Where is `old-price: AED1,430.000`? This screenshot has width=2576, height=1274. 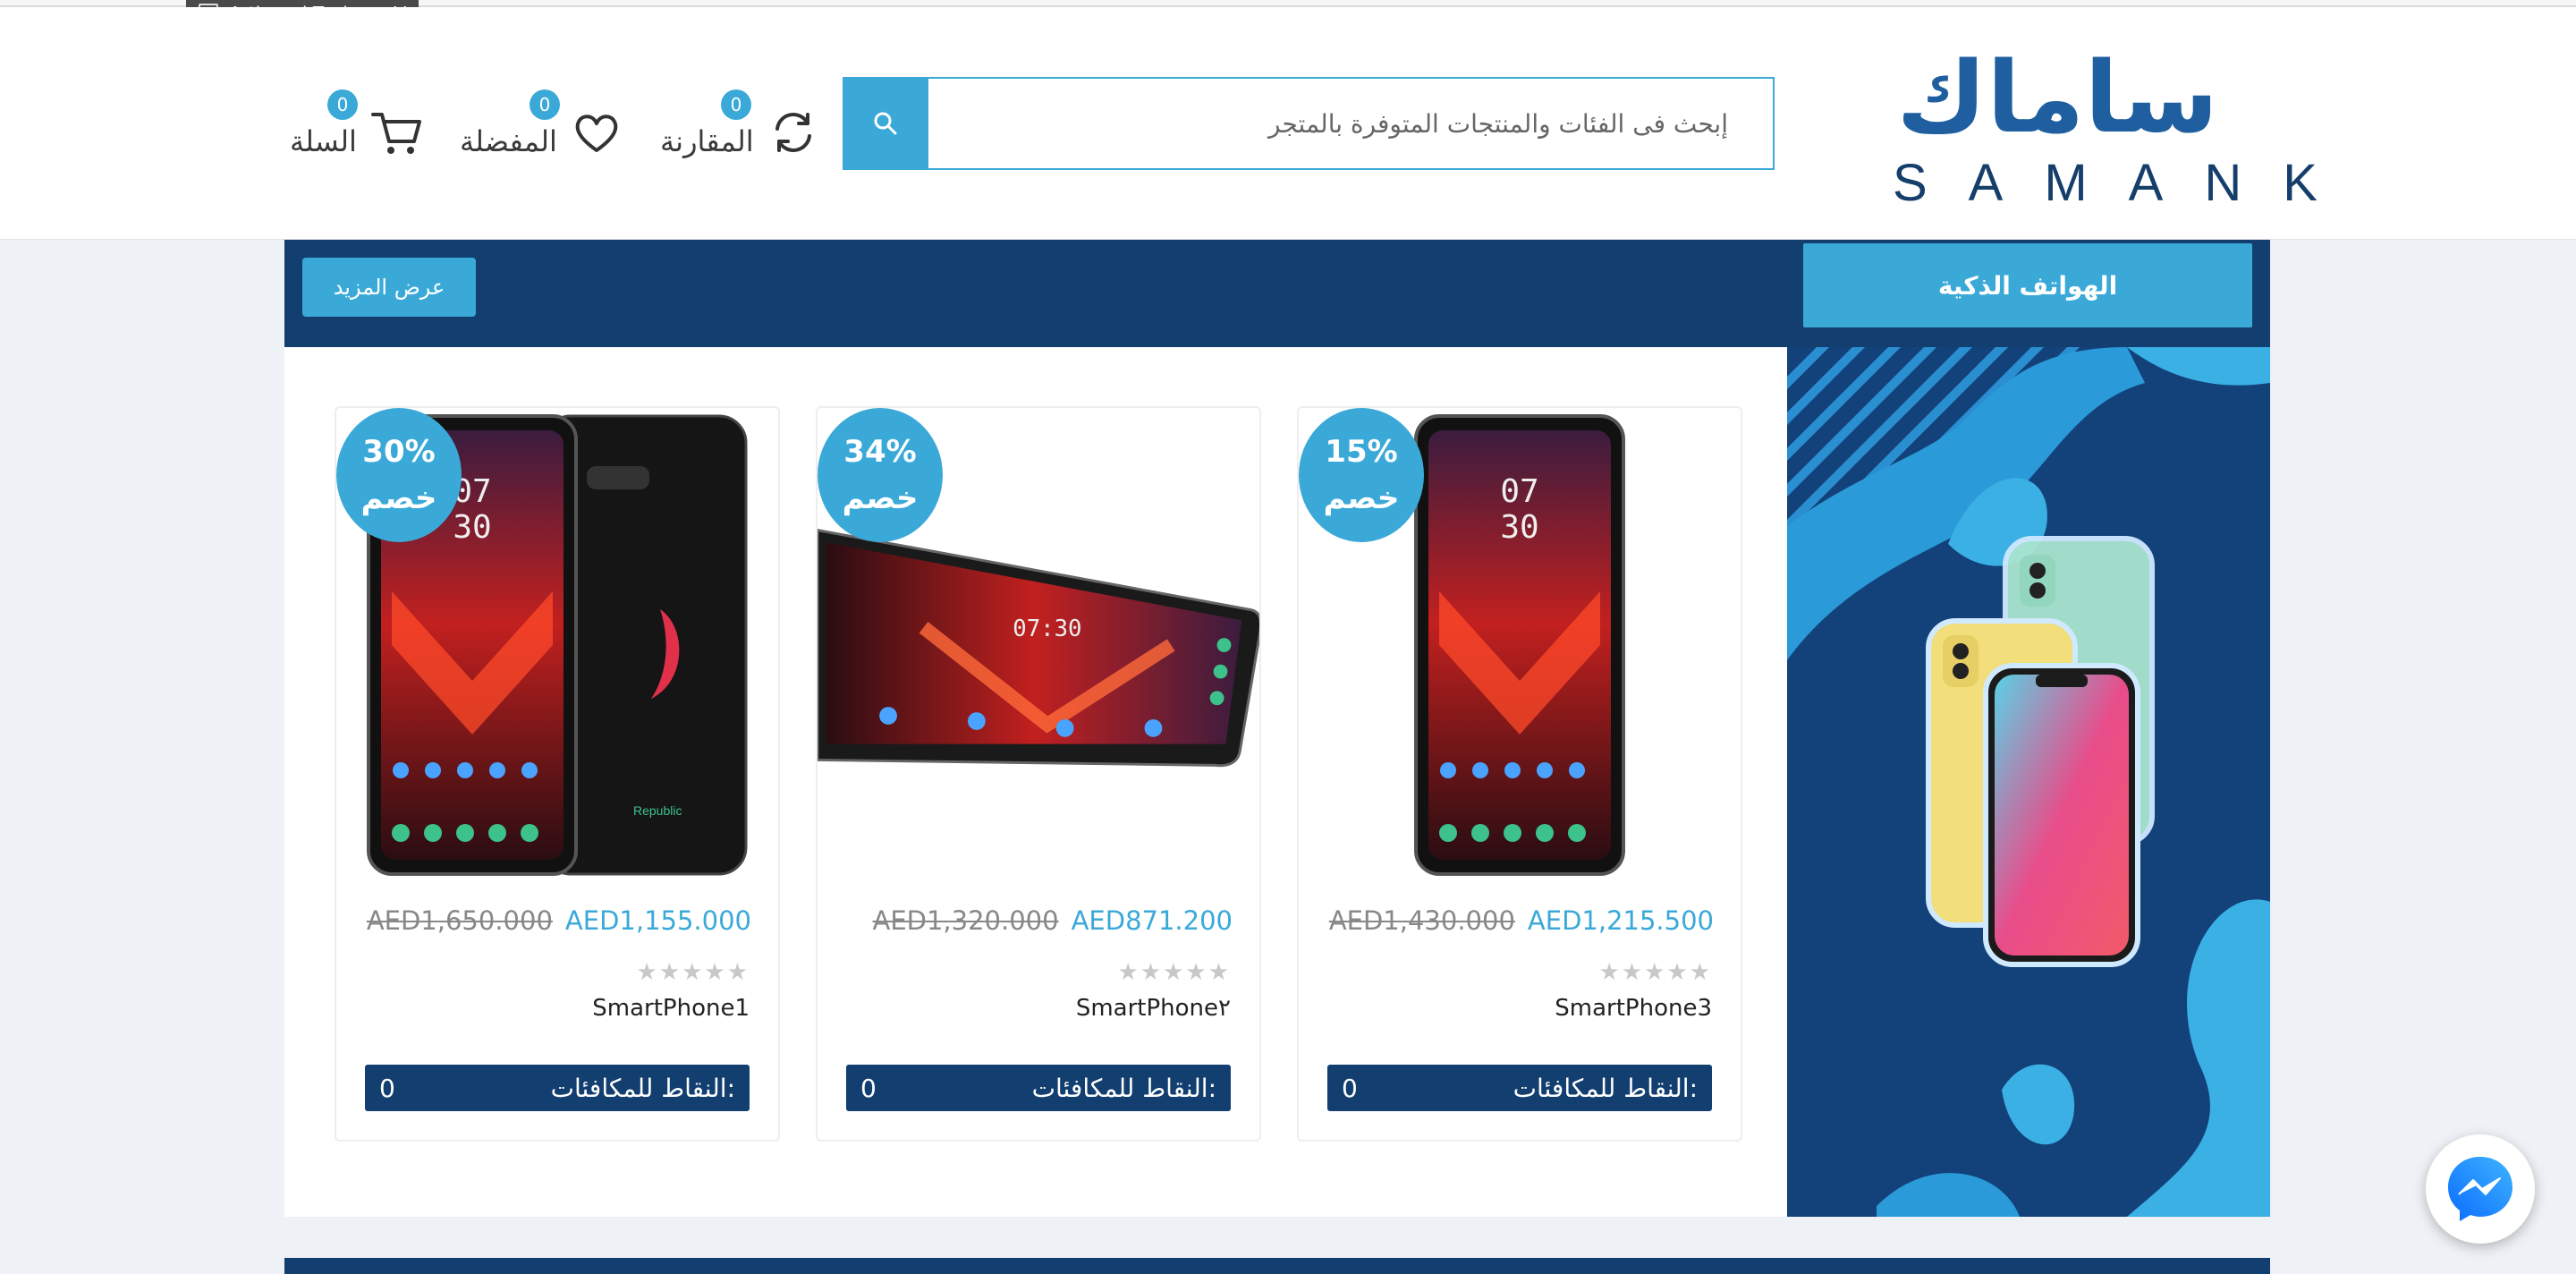
old-price: AED1,430.000 is located at coordinates (1421, 920).